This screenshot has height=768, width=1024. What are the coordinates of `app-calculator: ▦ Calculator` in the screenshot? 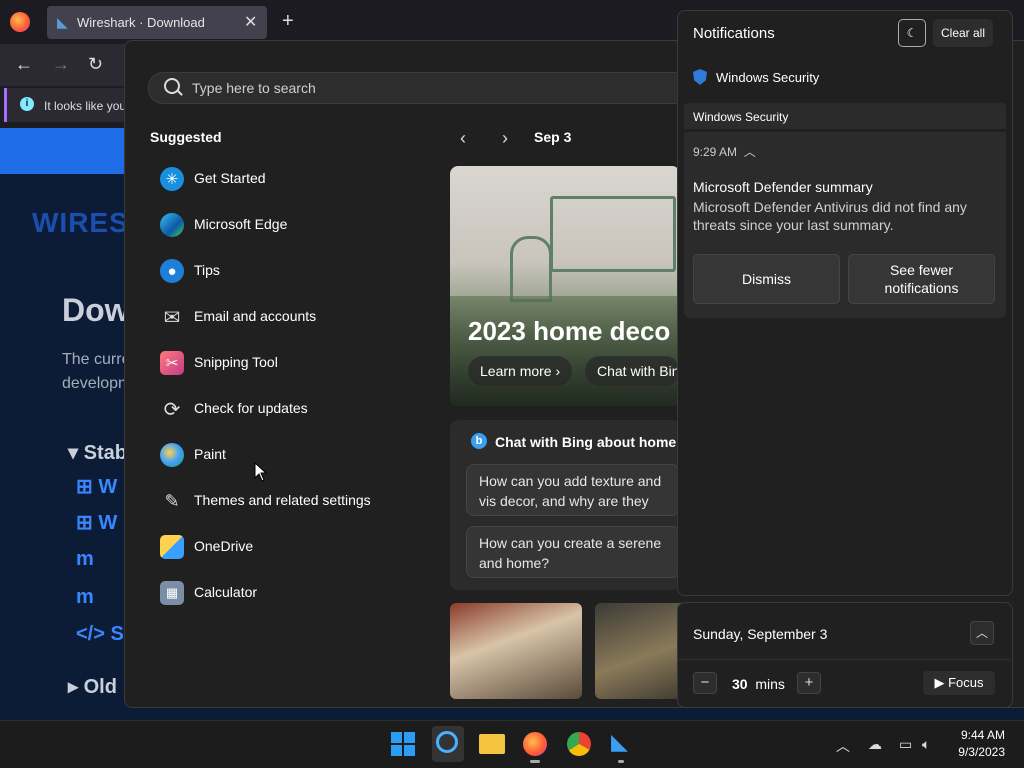 It's located at (288, 593).